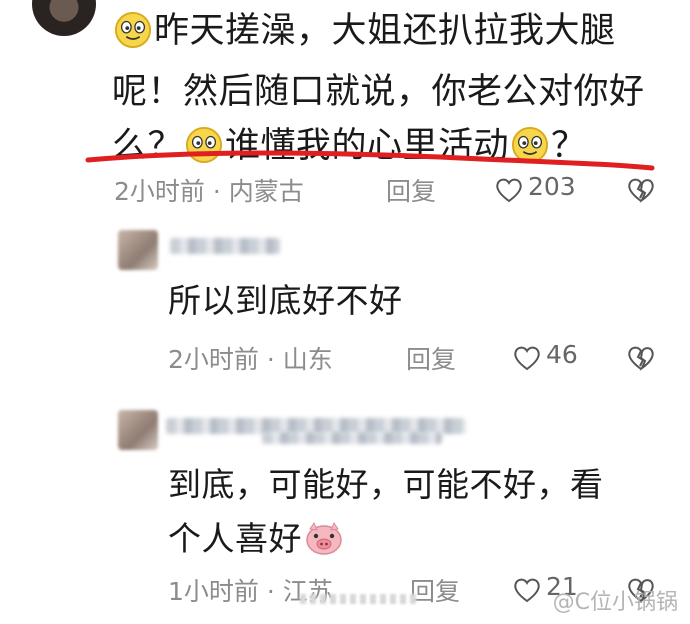  Describe the element at coordinates (386, 542) in the screenshot. I see `reply-text-line-2-wrap: 个人喜好` at that location.